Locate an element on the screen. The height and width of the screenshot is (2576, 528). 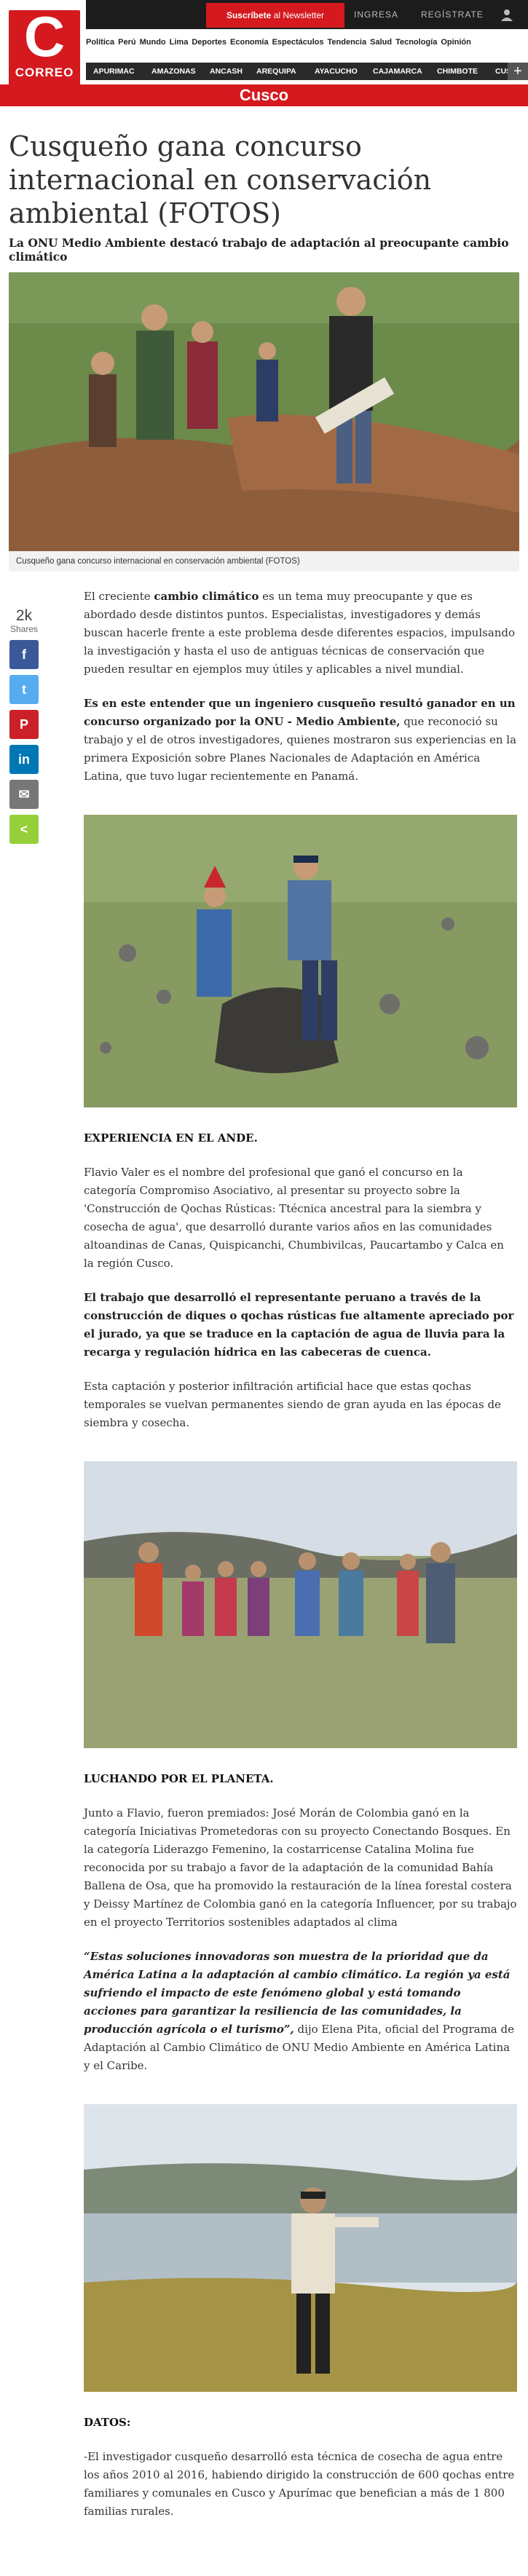
share-bar: 2k Shares f t Pin ✉ < is located at coordinates (24, 726).